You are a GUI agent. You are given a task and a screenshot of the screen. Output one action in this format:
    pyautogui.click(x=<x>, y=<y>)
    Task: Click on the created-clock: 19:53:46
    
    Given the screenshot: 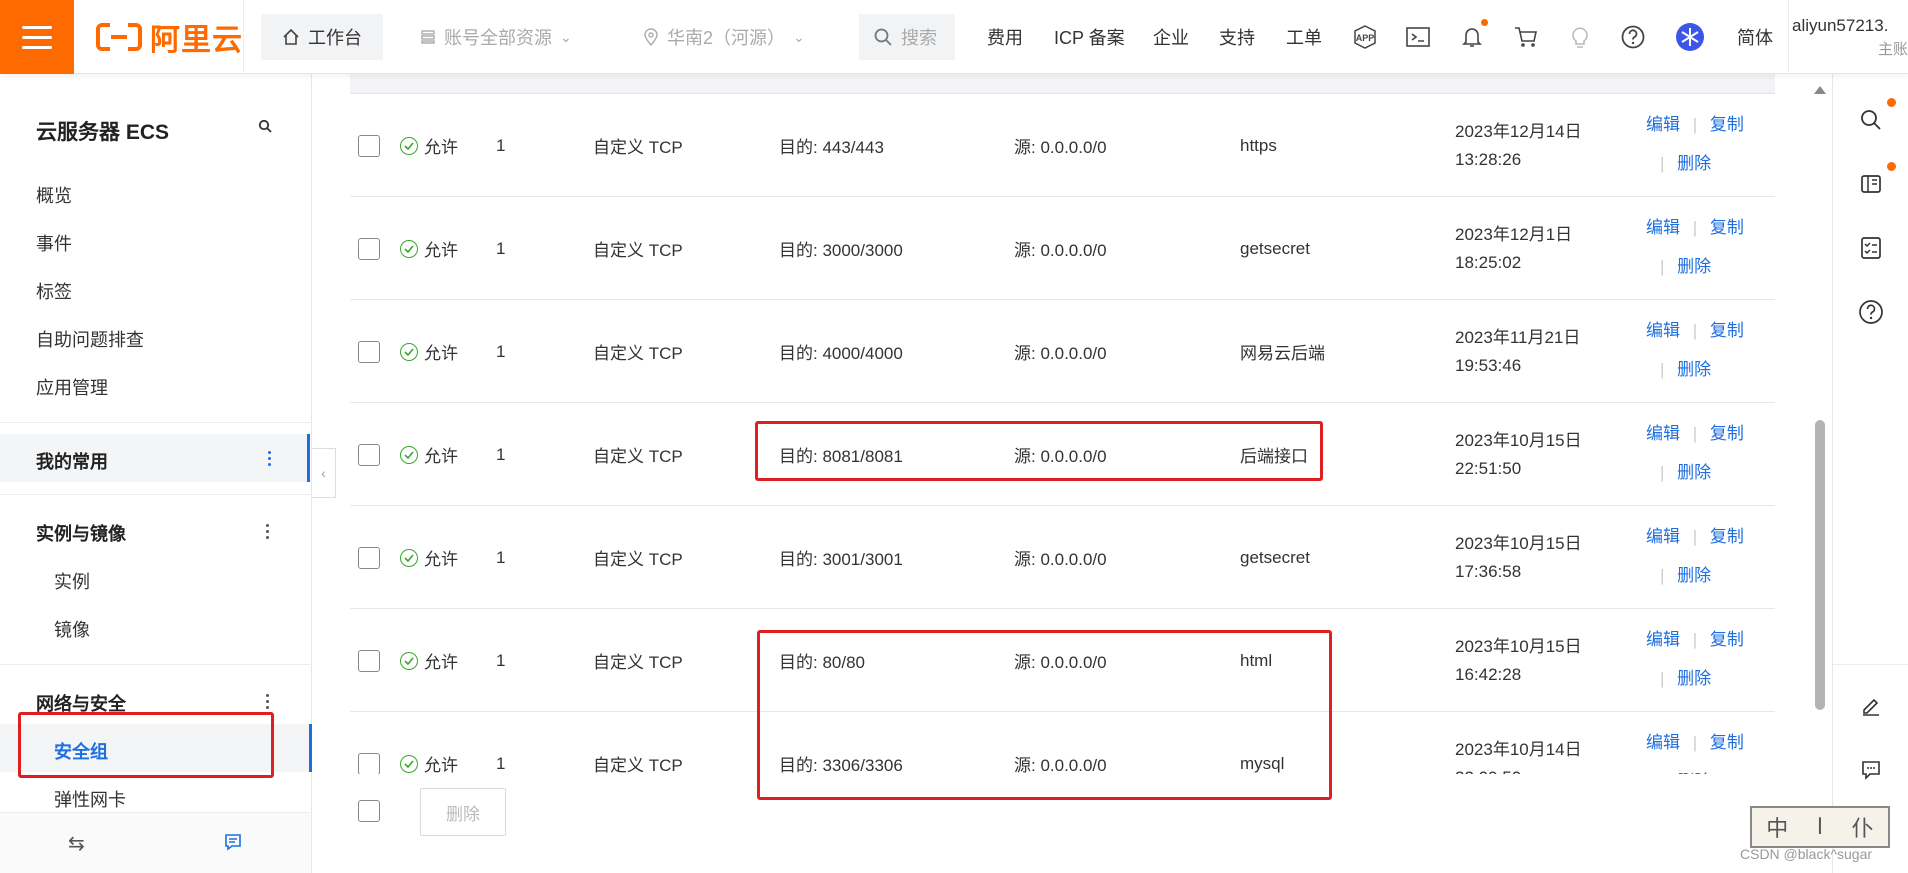 What is the action you would take?
    pyautogui.click(x=1488, y=365)
    